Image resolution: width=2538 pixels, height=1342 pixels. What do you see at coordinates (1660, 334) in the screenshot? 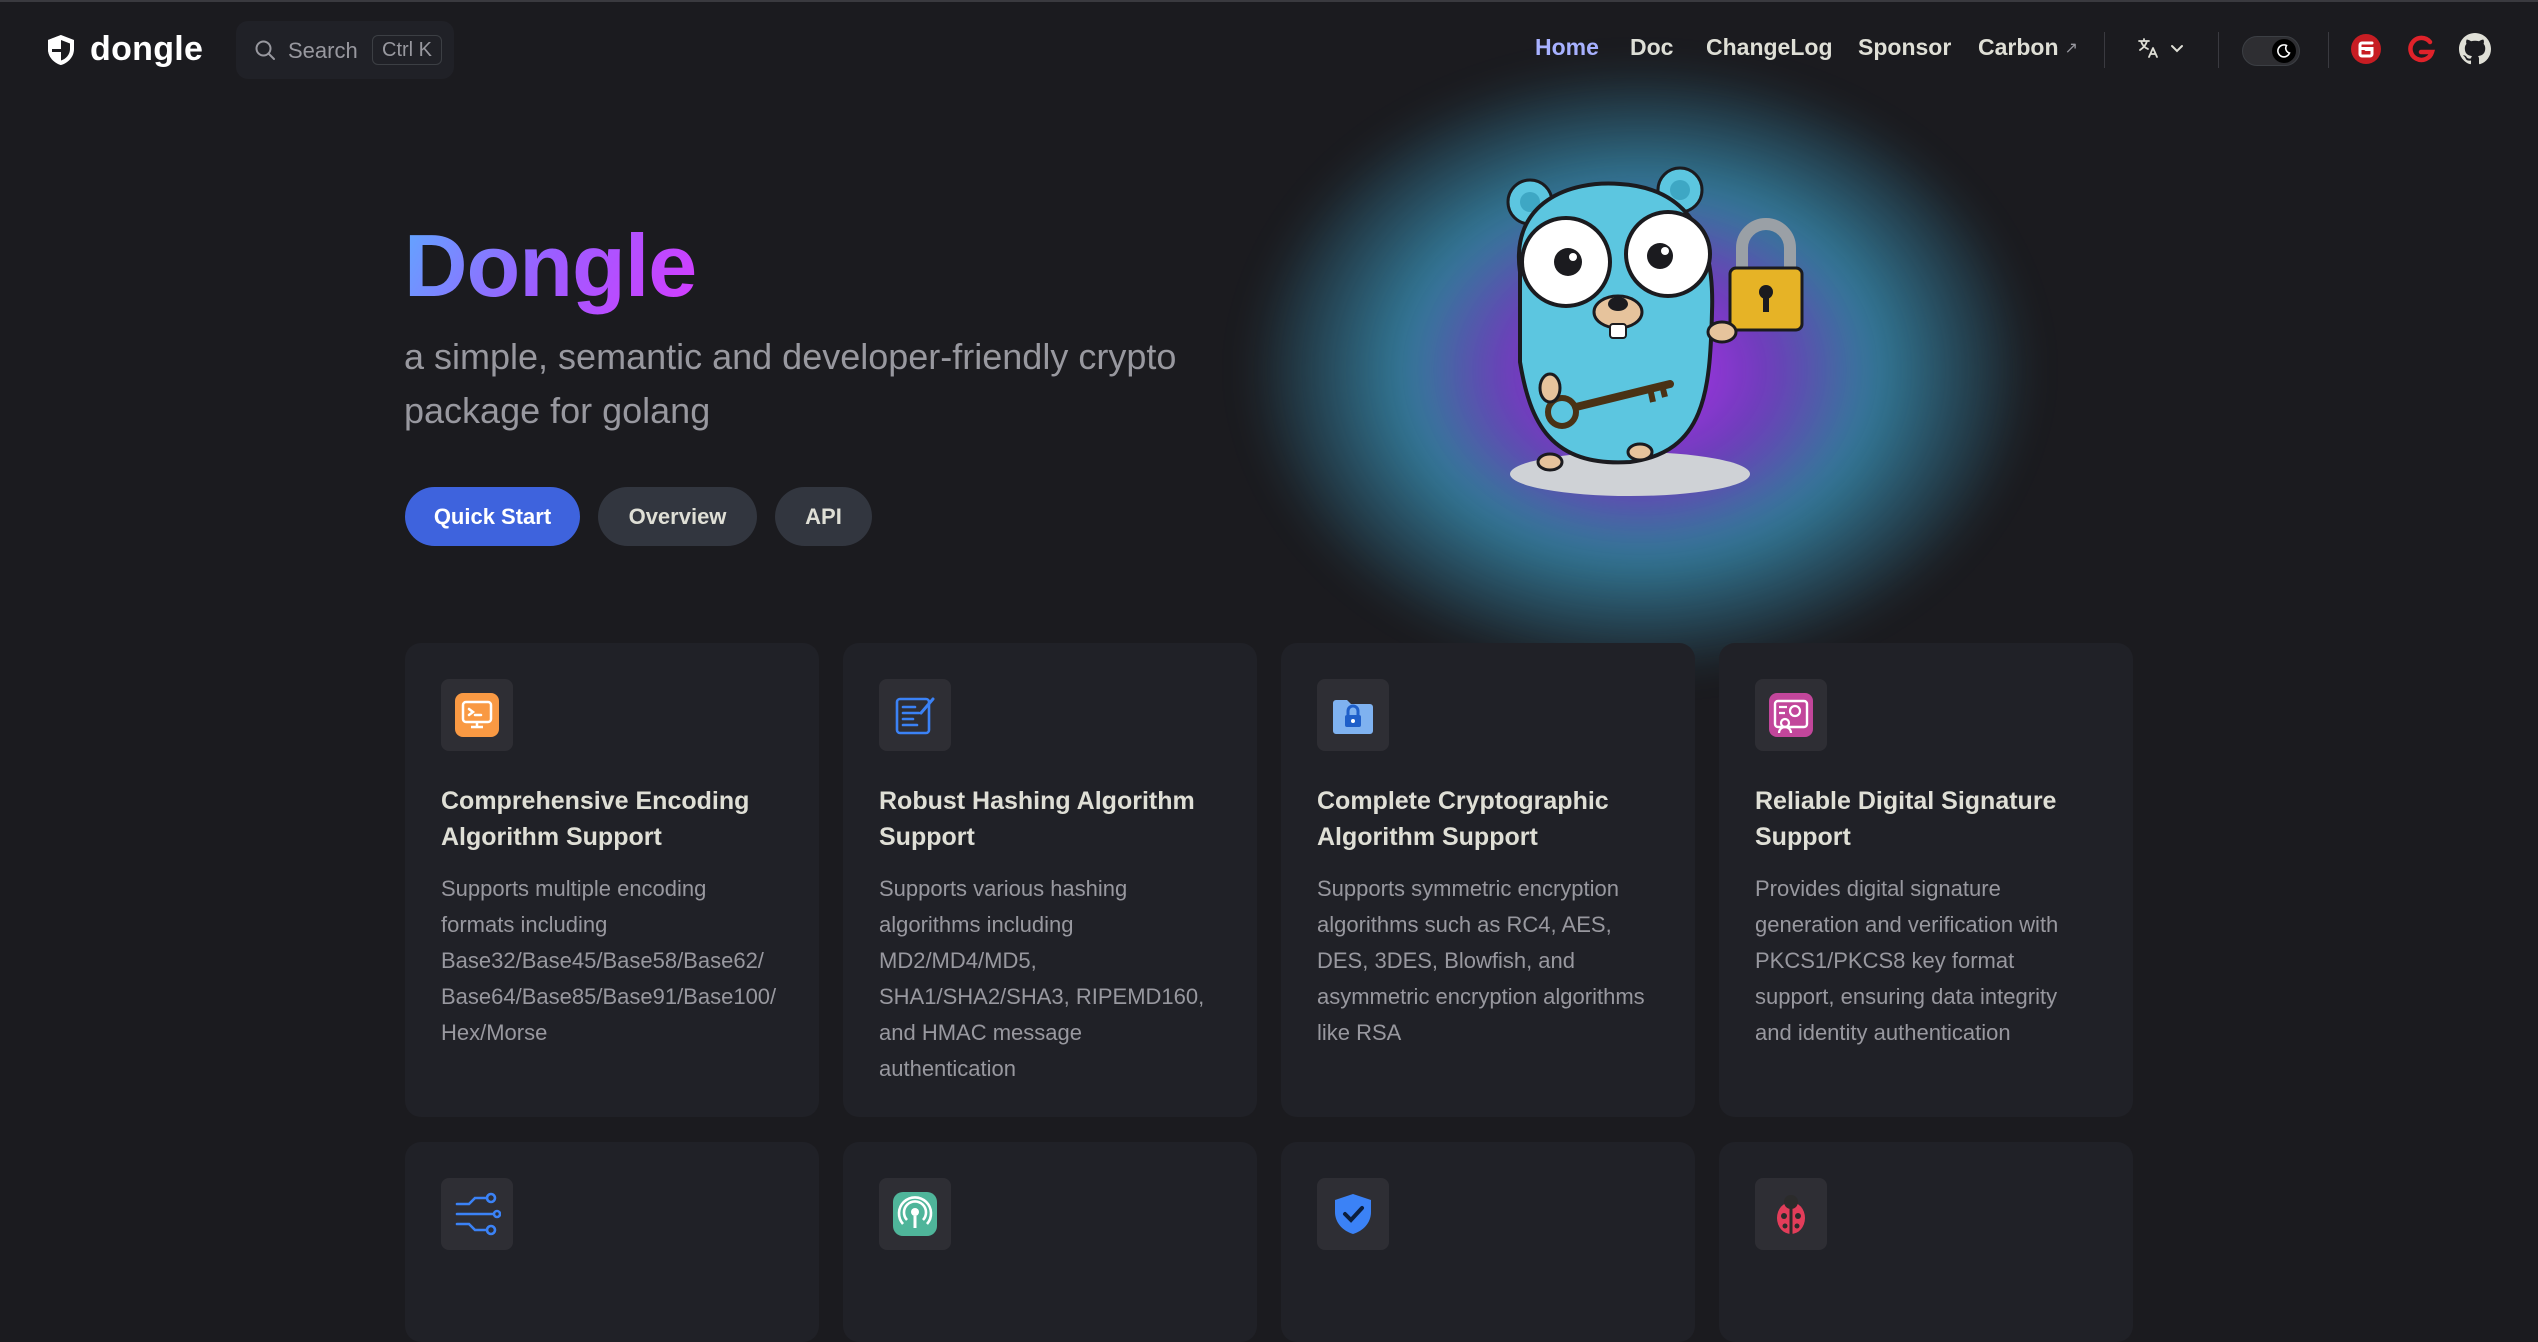
I see `gopher-mascot-image` at bounding box center [1660, 334].